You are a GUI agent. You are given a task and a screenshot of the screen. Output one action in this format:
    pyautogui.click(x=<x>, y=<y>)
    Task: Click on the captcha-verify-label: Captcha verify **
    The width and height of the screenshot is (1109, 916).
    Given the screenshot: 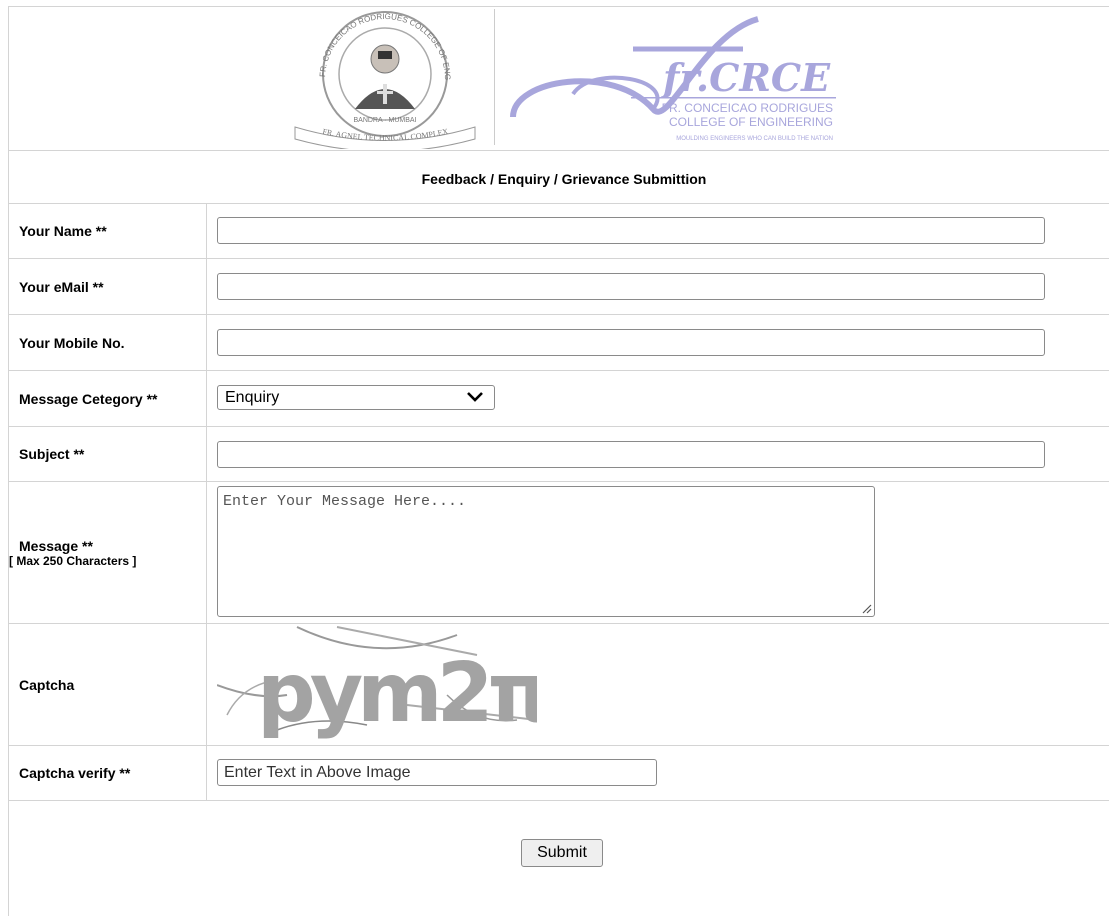 What is the action you would take?
    pyautogui.click(x=108, y=773)
    